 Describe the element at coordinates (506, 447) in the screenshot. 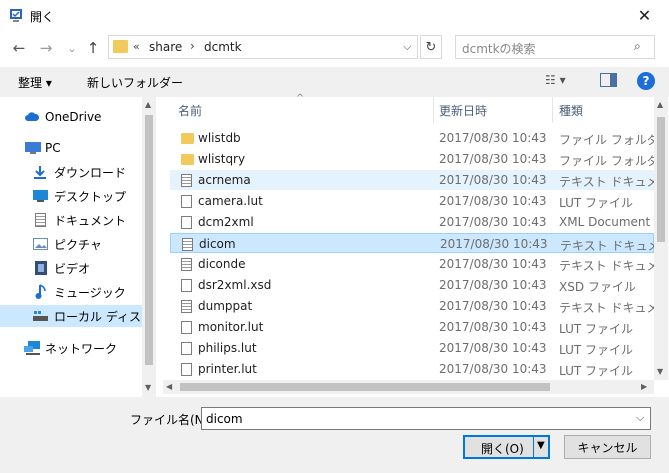

I see `open-button: 開く(O) ▼` at that location.